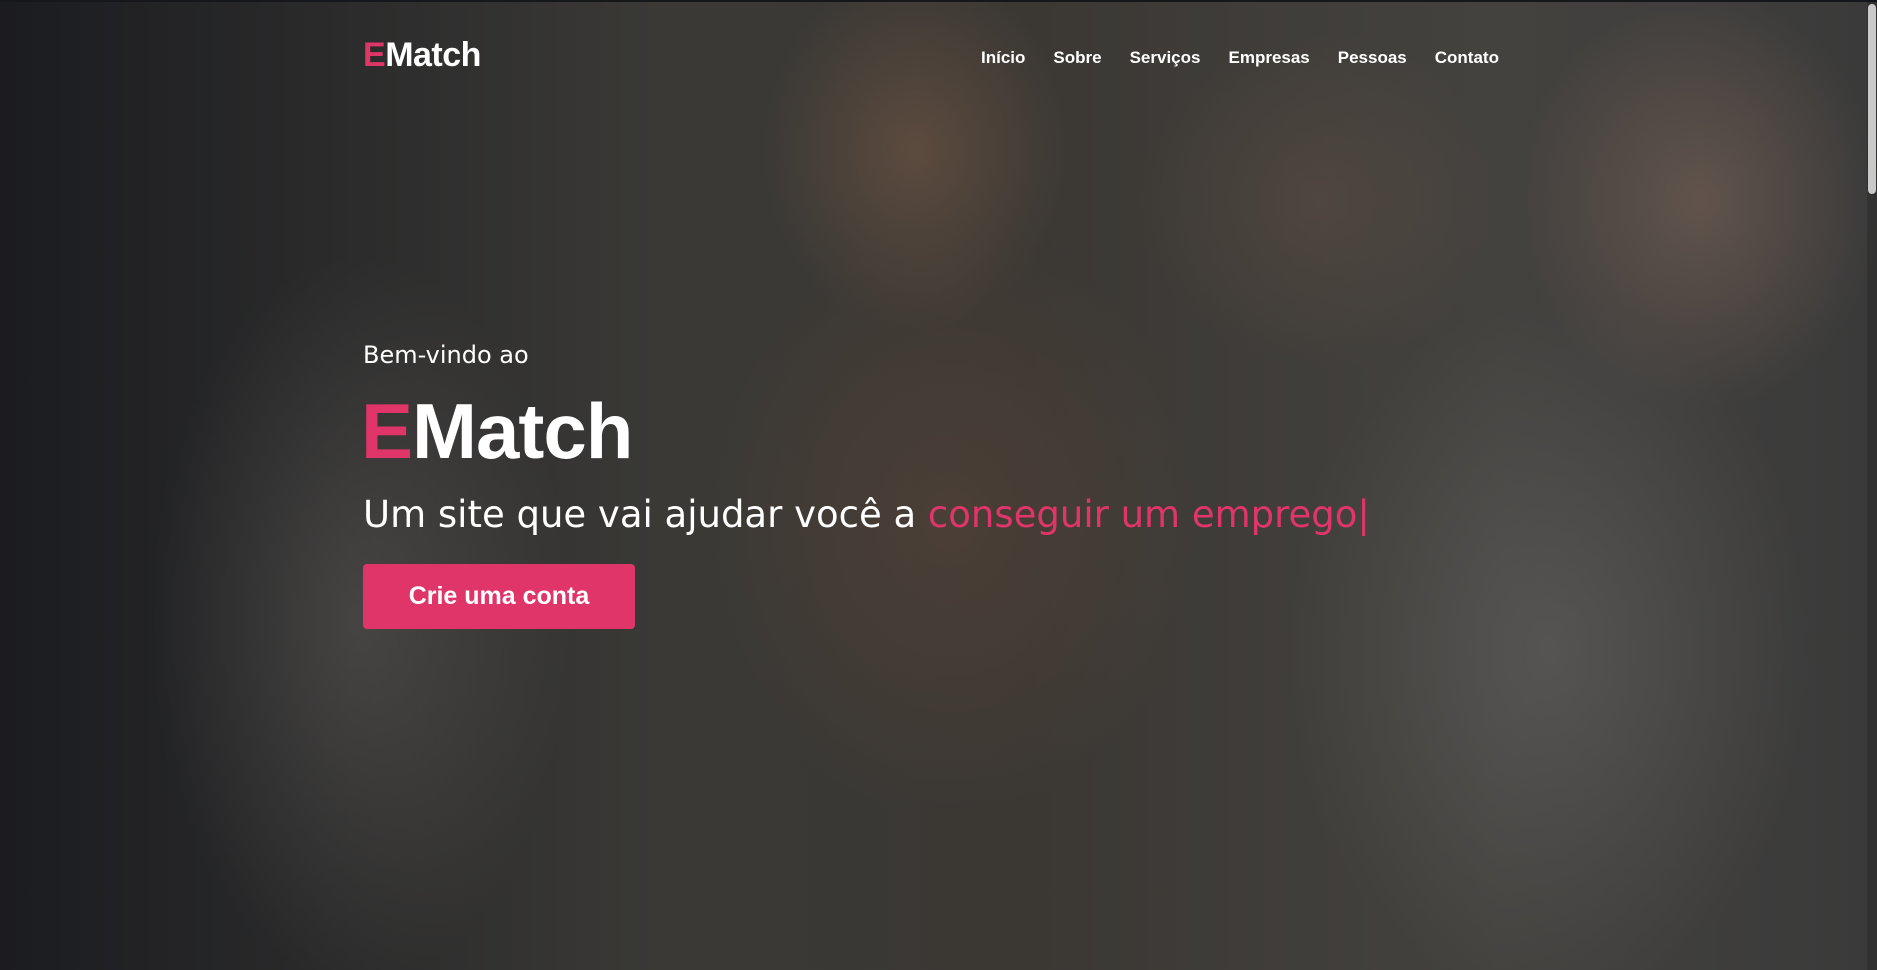 This screenshot has height=970, width=1877. Describe the element at coordinates (1872, 99) in the screenshot. I see `scrollbar-thumb` at that location.